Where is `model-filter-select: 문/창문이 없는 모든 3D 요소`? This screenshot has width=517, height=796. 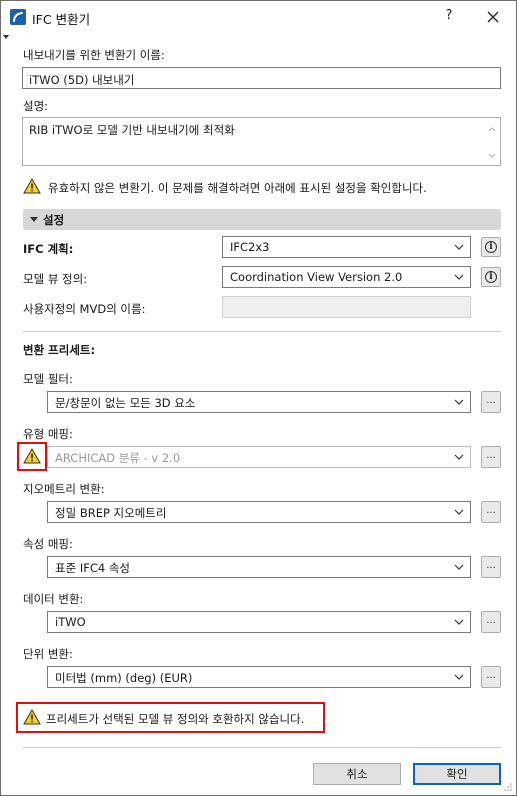
model-filter-select: 문/창문이 없는 모든 3D 요소 is located at coordinates (259, 402).